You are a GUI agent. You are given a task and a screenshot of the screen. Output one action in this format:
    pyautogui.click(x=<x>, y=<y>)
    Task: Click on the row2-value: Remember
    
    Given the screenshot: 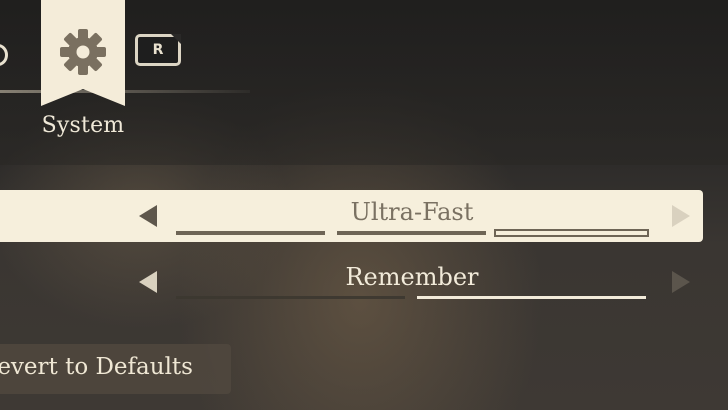 What is the action you would take?
    pyautogui.click(x=412, y=277)
    